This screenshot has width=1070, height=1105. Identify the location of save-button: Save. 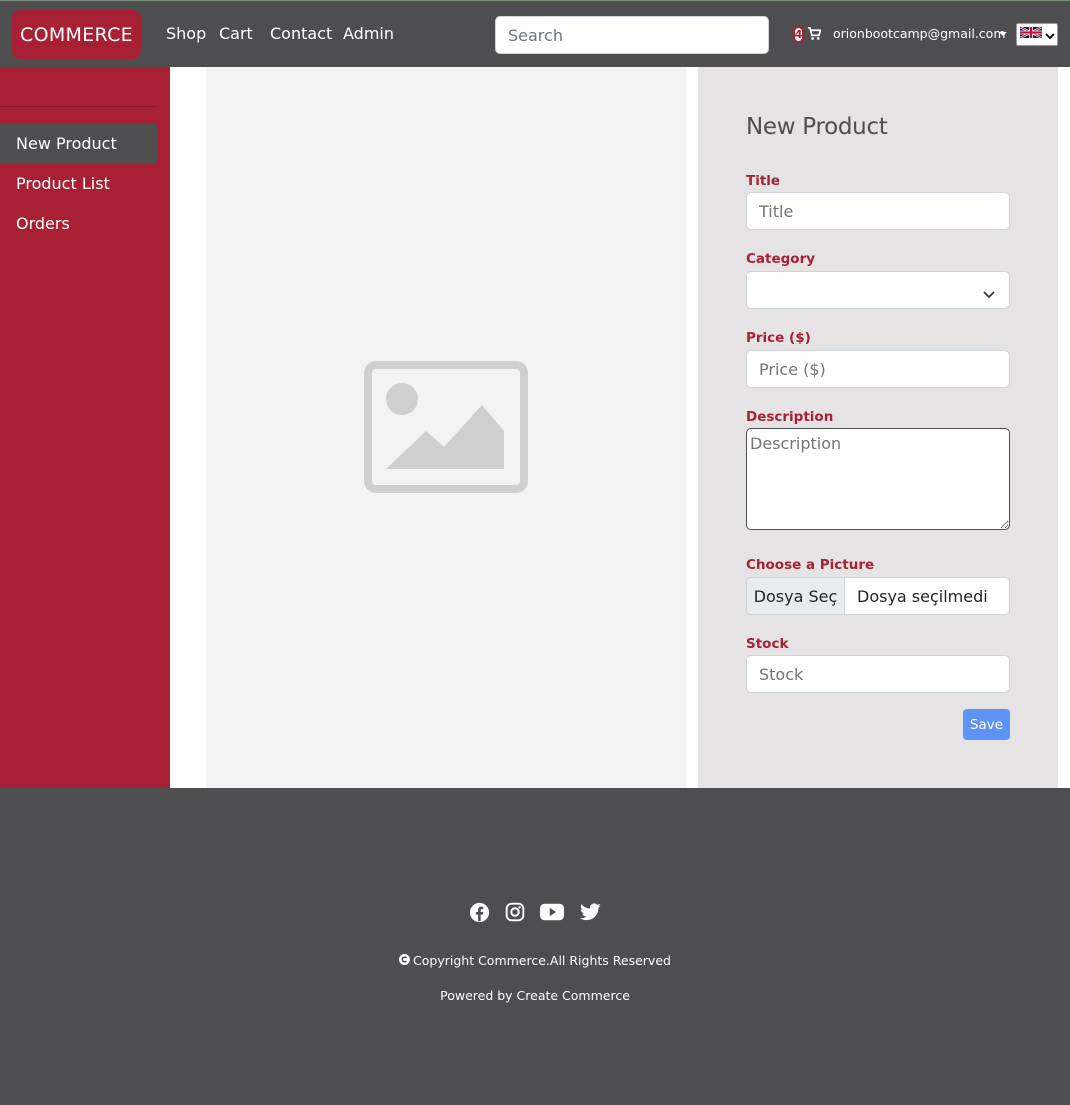
(986, 724).